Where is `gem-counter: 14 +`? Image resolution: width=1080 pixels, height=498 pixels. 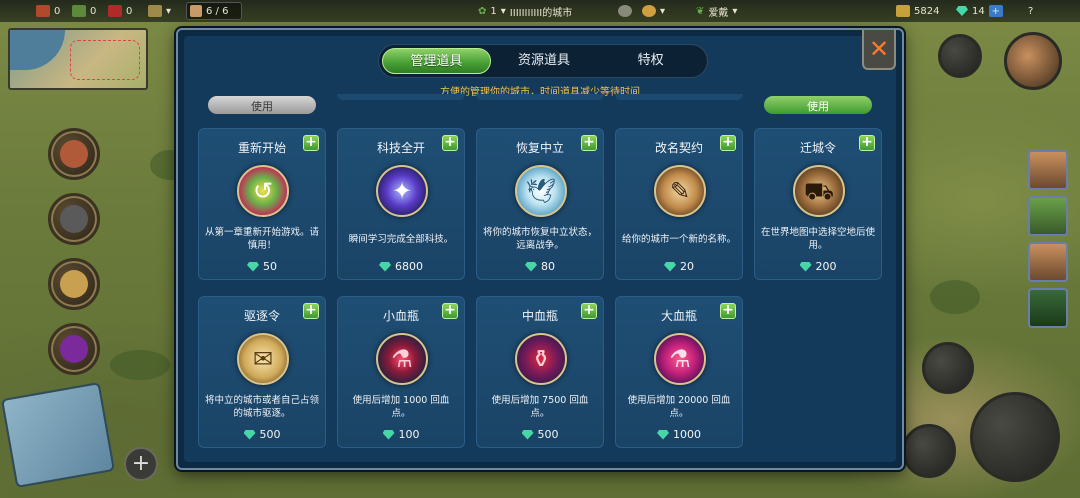 gem-counter: 14 + is located at coordinates (979, 11).